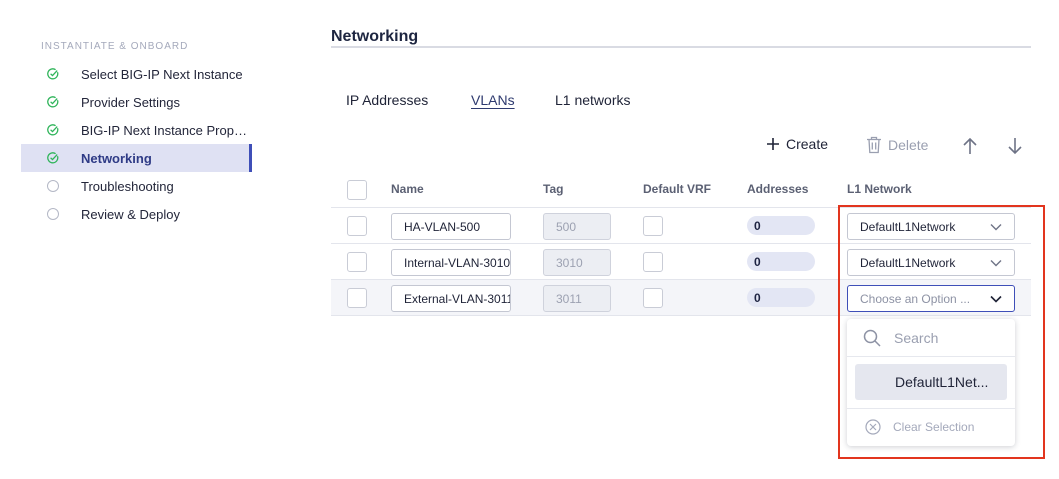 The height and width of the screenshot is (479, 1059). I want to click on vlan-tag-field: 500, so click(577, 226).